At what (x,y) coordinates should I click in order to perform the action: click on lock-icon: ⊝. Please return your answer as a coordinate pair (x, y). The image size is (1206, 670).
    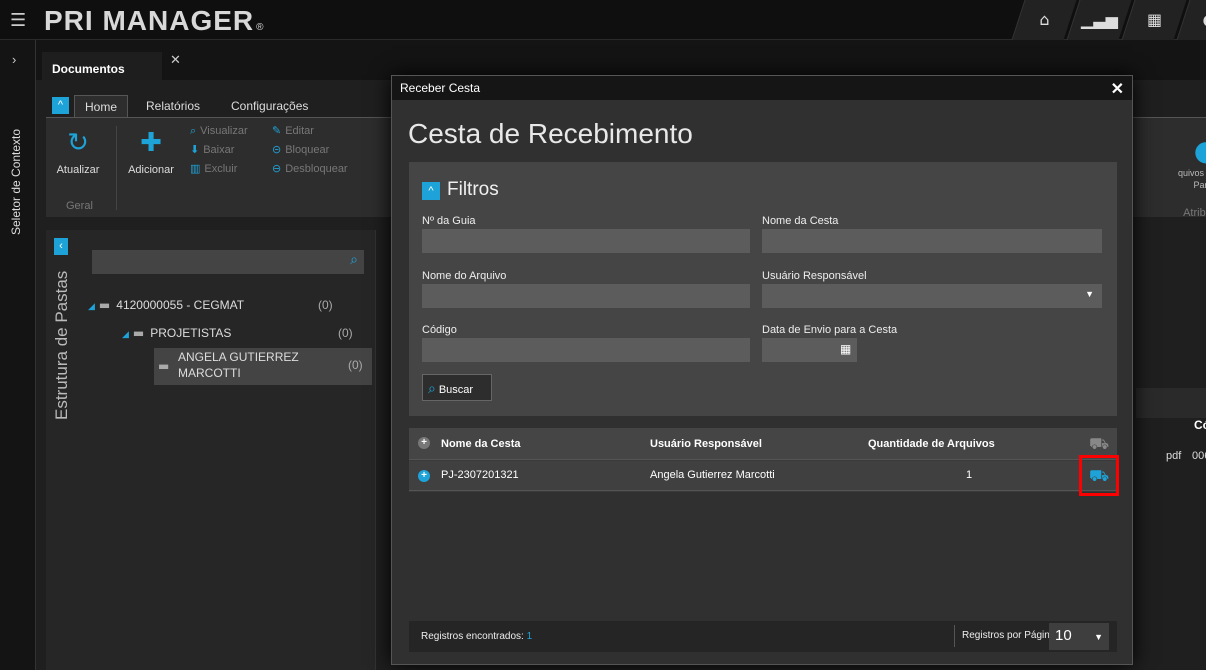
    Looking at the image, I should click on (277, 149).